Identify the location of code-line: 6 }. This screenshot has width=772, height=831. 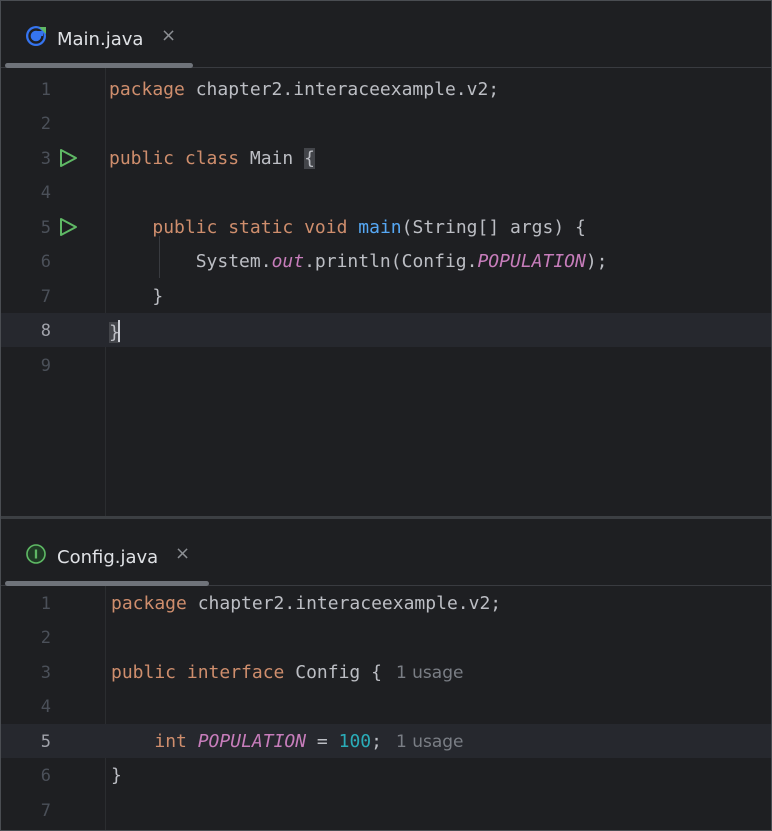
(386, 775).